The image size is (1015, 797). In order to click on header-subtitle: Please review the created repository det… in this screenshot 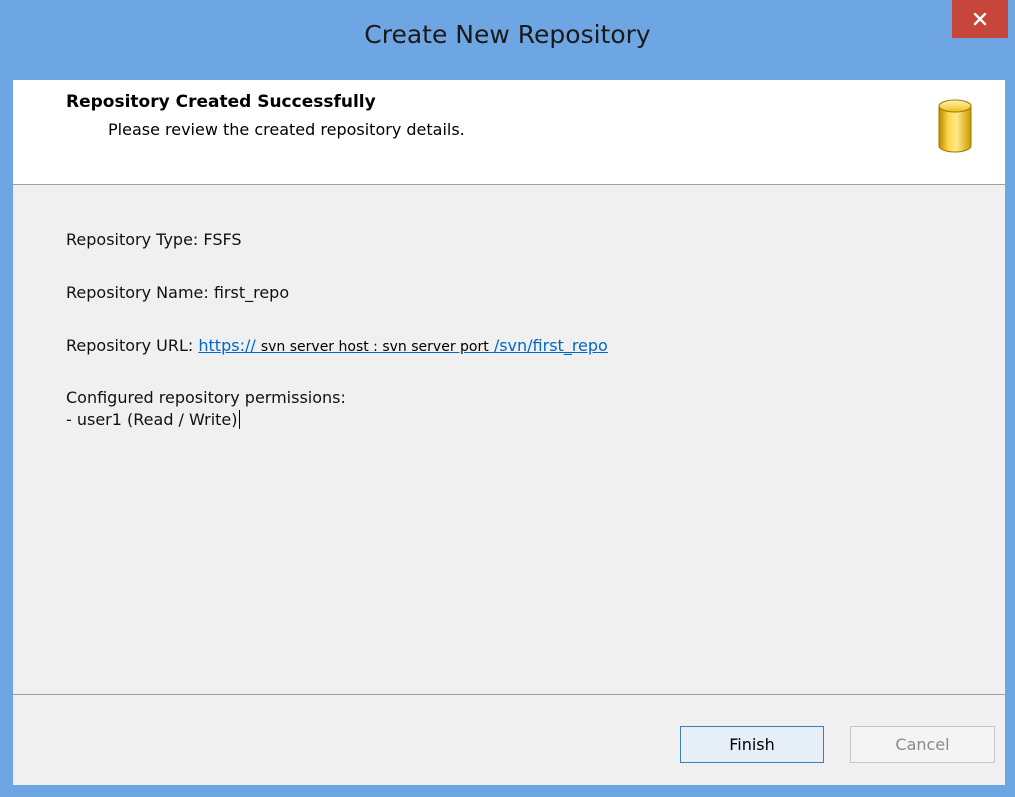, I will do `click(286, 129)`.